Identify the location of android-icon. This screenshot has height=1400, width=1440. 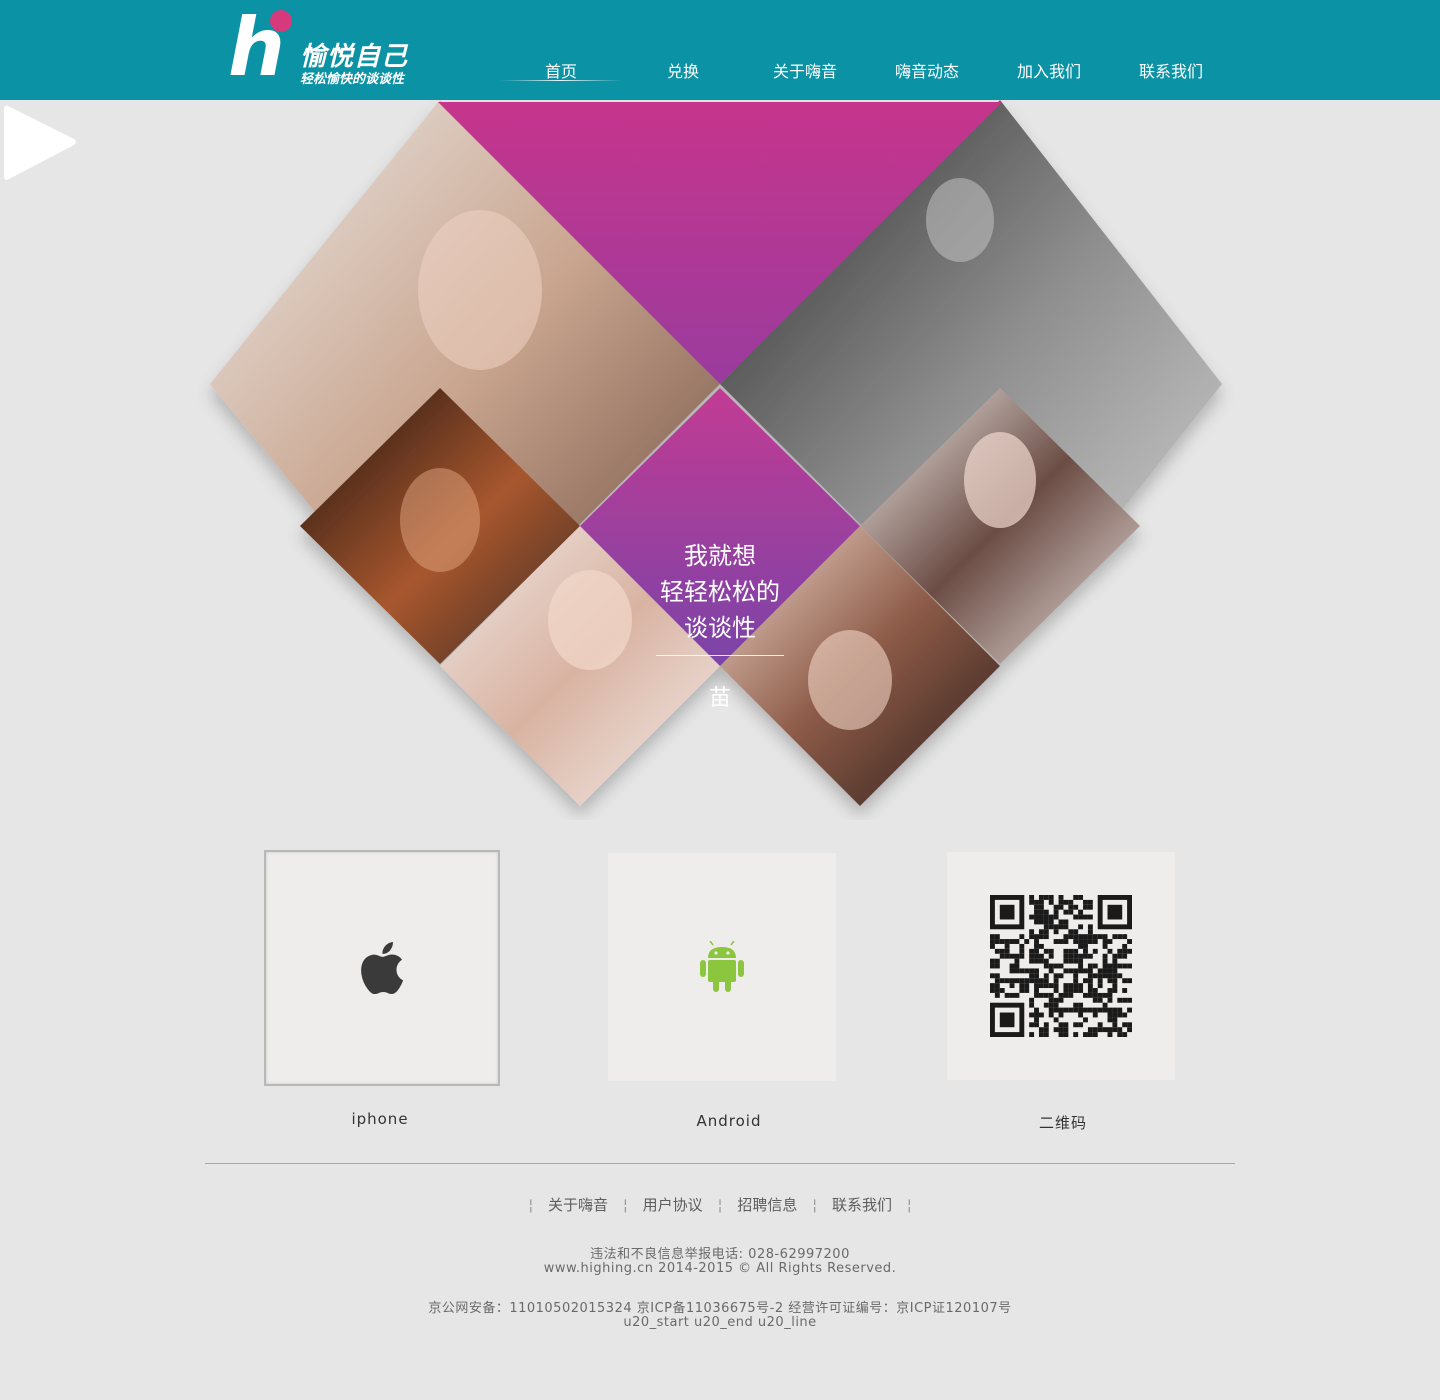
(722, 966).